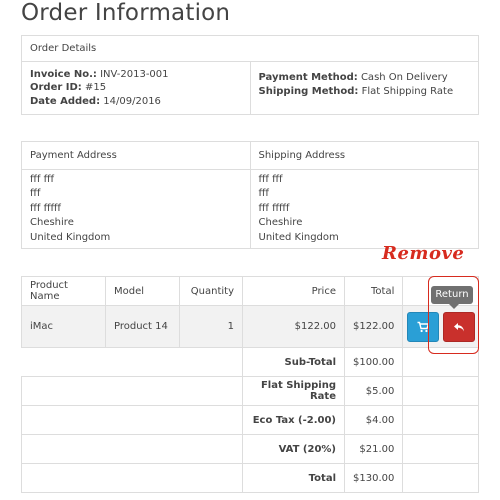 The width and height of the screenshot is (500, 500). What do you see at coordinates (423, 253) in the screenshot?
I see `annotation-remove-label: Remove` at bounding box center [423, 253].